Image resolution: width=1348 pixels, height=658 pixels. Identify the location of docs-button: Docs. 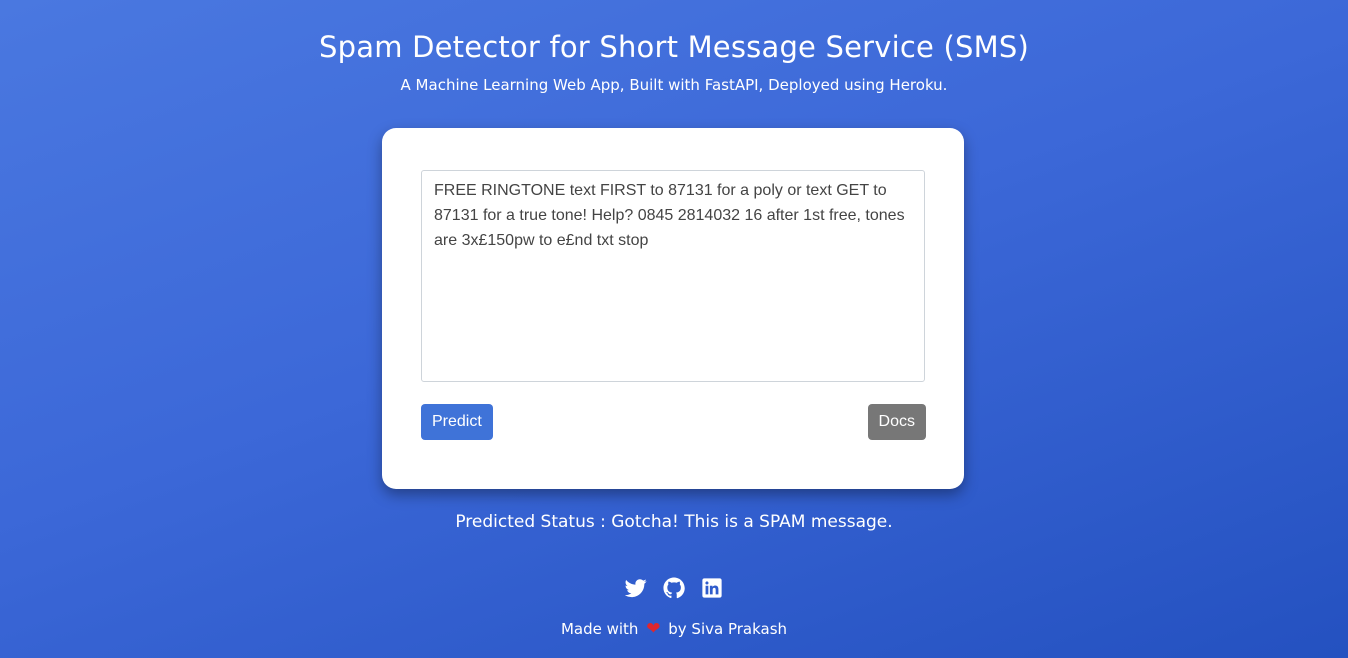
(896, 422).